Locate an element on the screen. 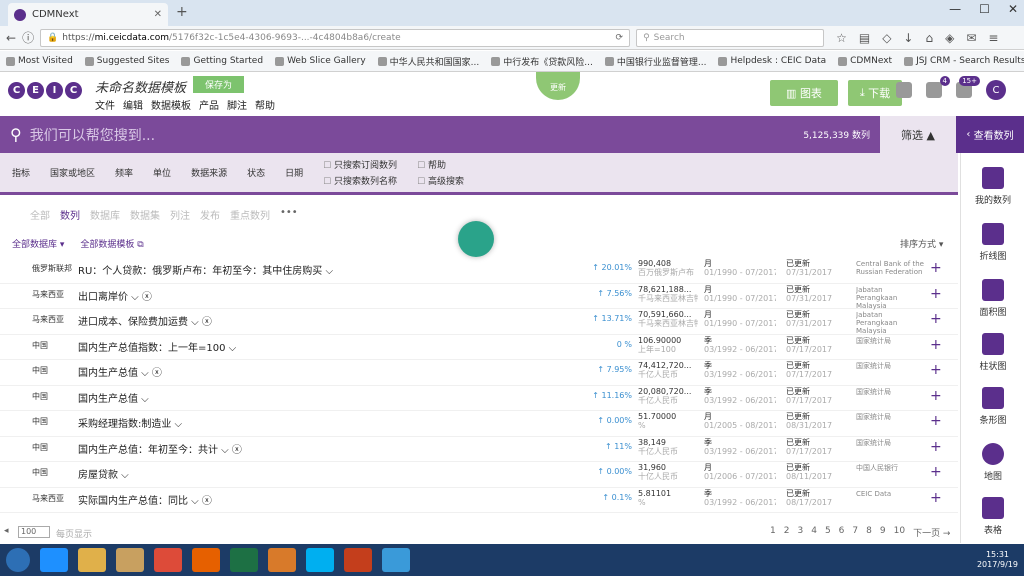  filter-region: 国家或地区 is located at coordinates (72, 172).